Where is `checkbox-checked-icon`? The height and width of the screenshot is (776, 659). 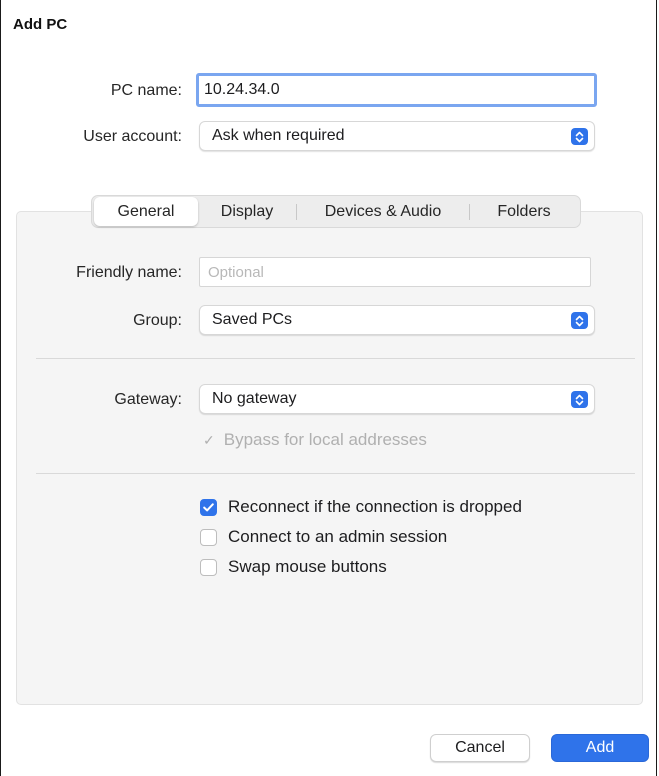
checkbox-checked-icon is located at coordinates (208, 507).